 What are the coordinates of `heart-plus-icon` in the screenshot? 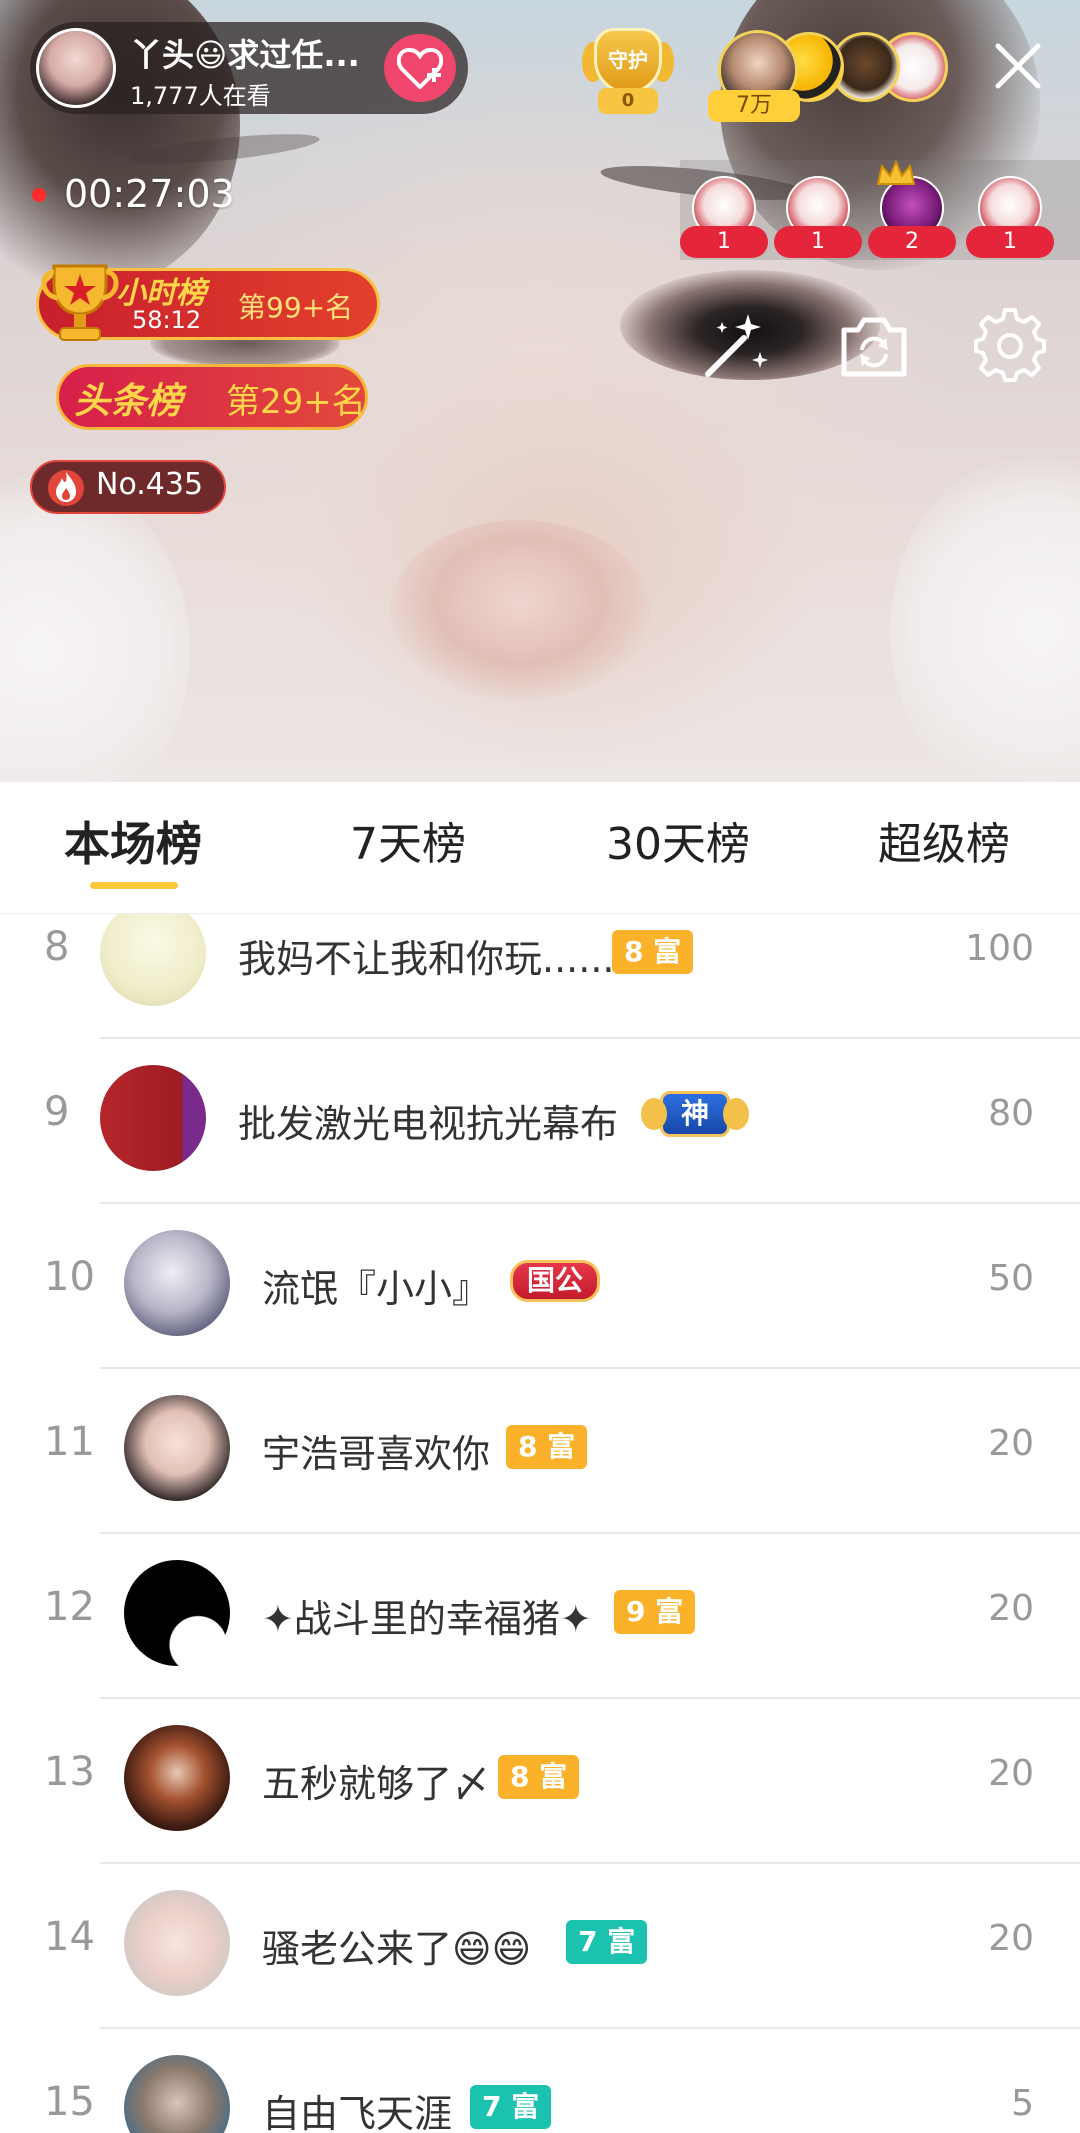 It's located at (420, 68).